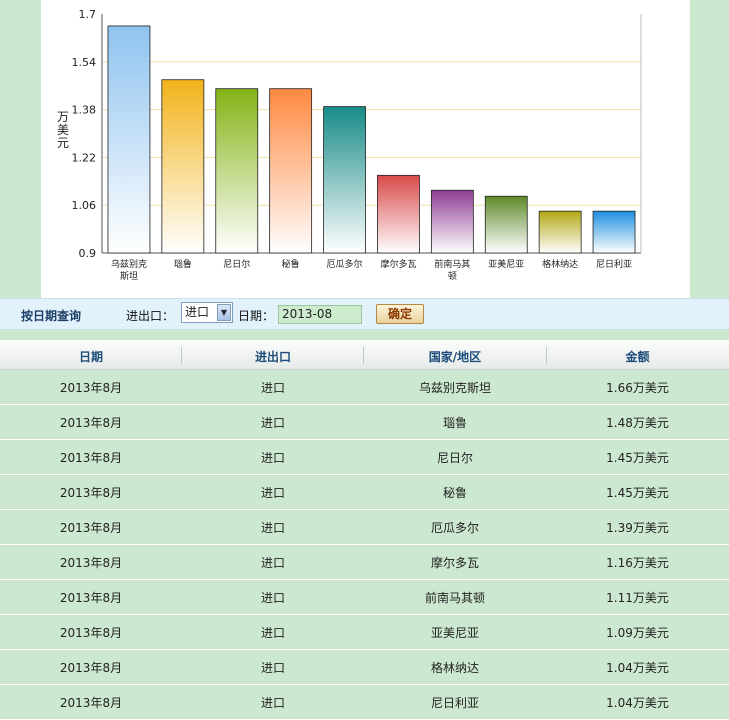  Describe the element at coordinates (364, 562) in the screenshot. I see `table-row: 2013年8月 进口 摩尔多瓦 1.16万美元` at that location.